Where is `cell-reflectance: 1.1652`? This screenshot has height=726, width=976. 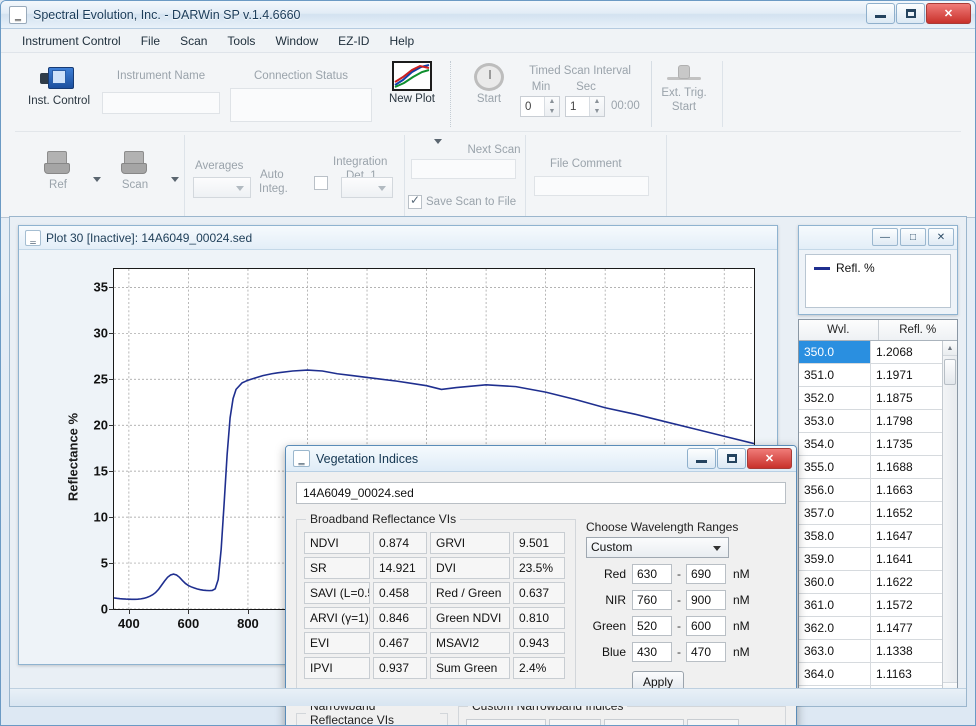 cell-reflectance: 1.1652 is located at coordinates (894, 513).